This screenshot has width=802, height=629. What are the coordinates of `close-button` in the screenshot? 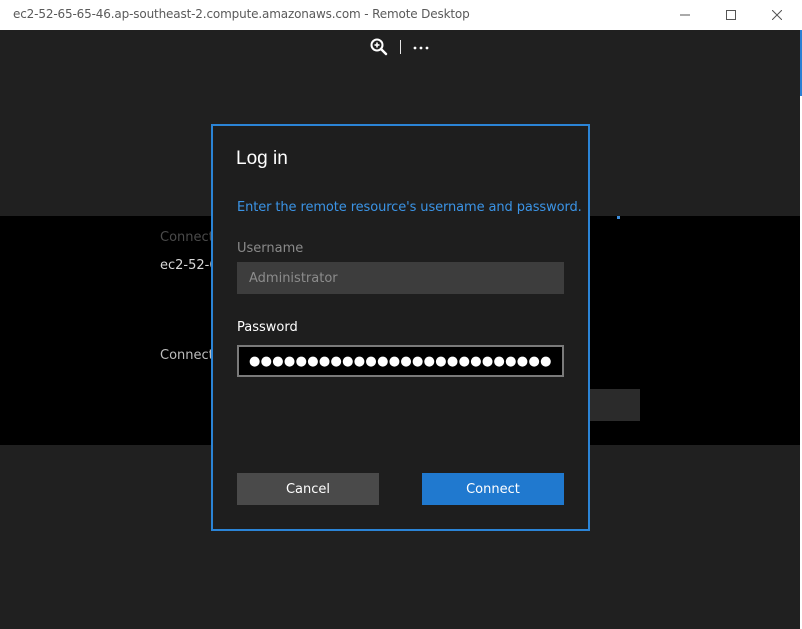 It's located at (777, 15).